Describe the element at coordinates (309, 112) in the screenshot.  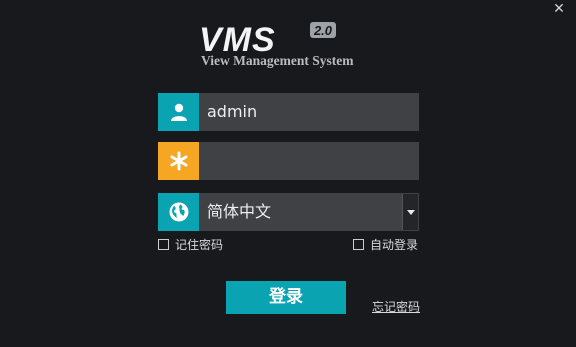
I see `username-input` at that location.